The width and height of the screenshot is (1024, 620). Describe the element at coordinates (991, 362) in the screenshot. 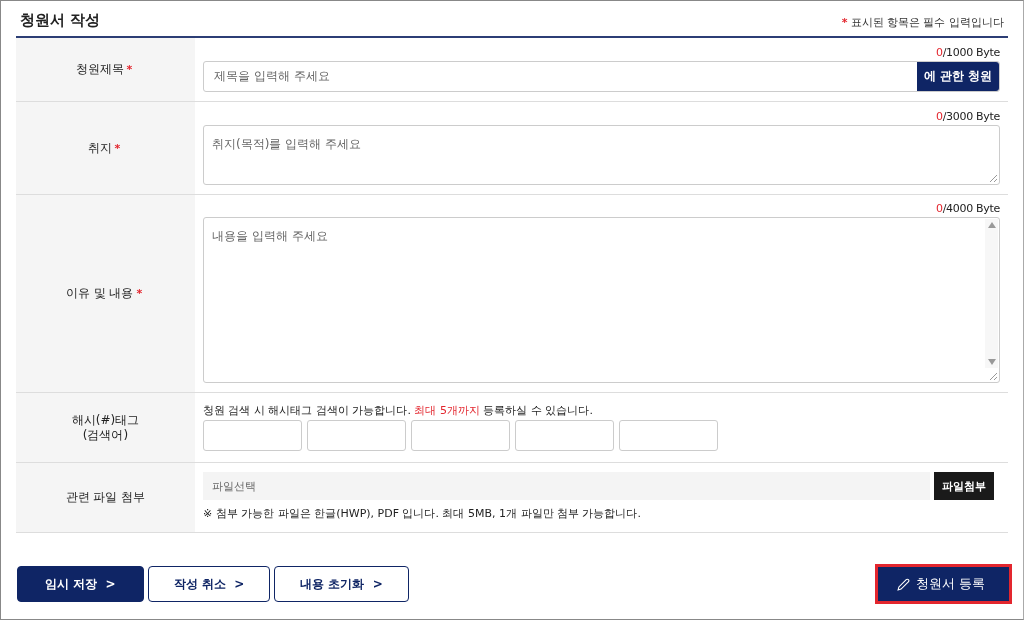

I see `scroll-down-arrow-icon` at that location.